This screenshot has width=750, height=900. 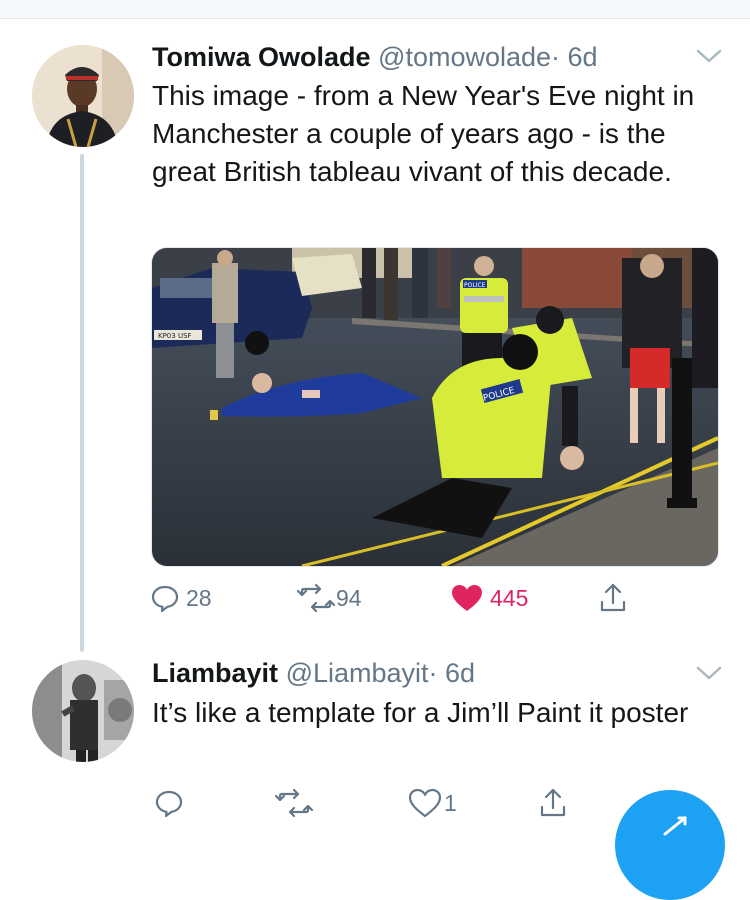 What do you see at coordinates (175, 336) in the screenshot?
I see `car-plate: KP03 USF` at bounding box center [175, 336].